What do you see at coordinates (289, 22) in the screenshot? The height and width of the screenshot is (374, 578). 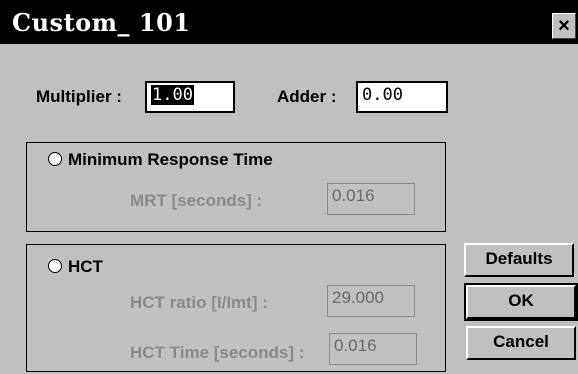 I see `title-bar: Custom_ 101 ×` at bounding box center [289, 22].